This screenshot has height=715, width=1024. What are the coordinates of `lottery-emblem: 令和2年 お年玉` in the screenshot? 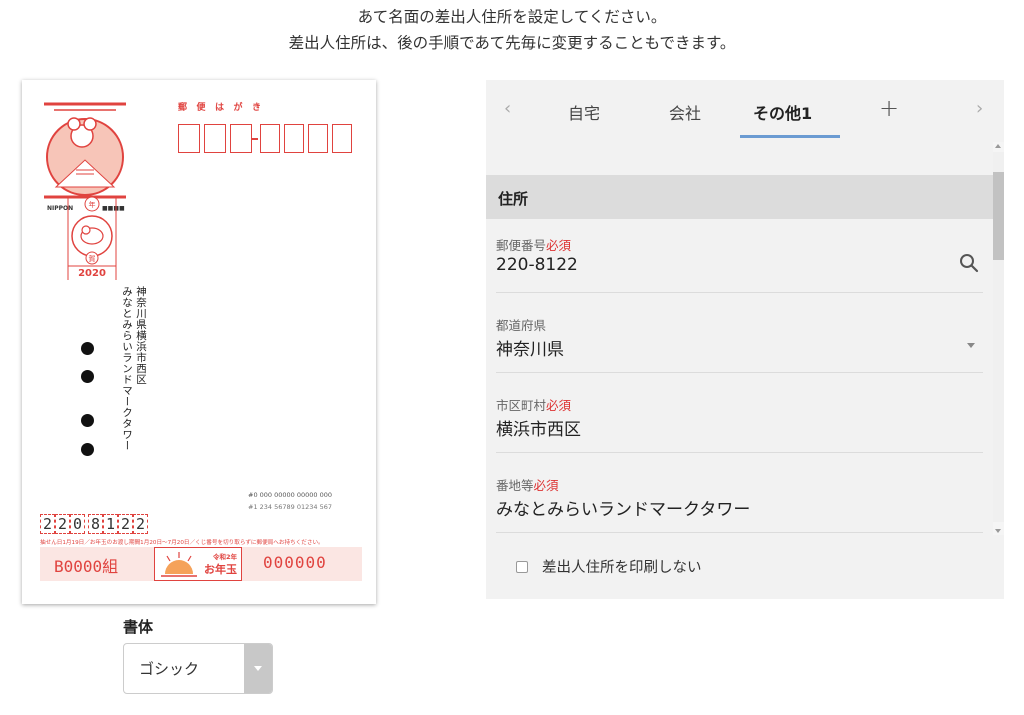 It's located at (198, 564).